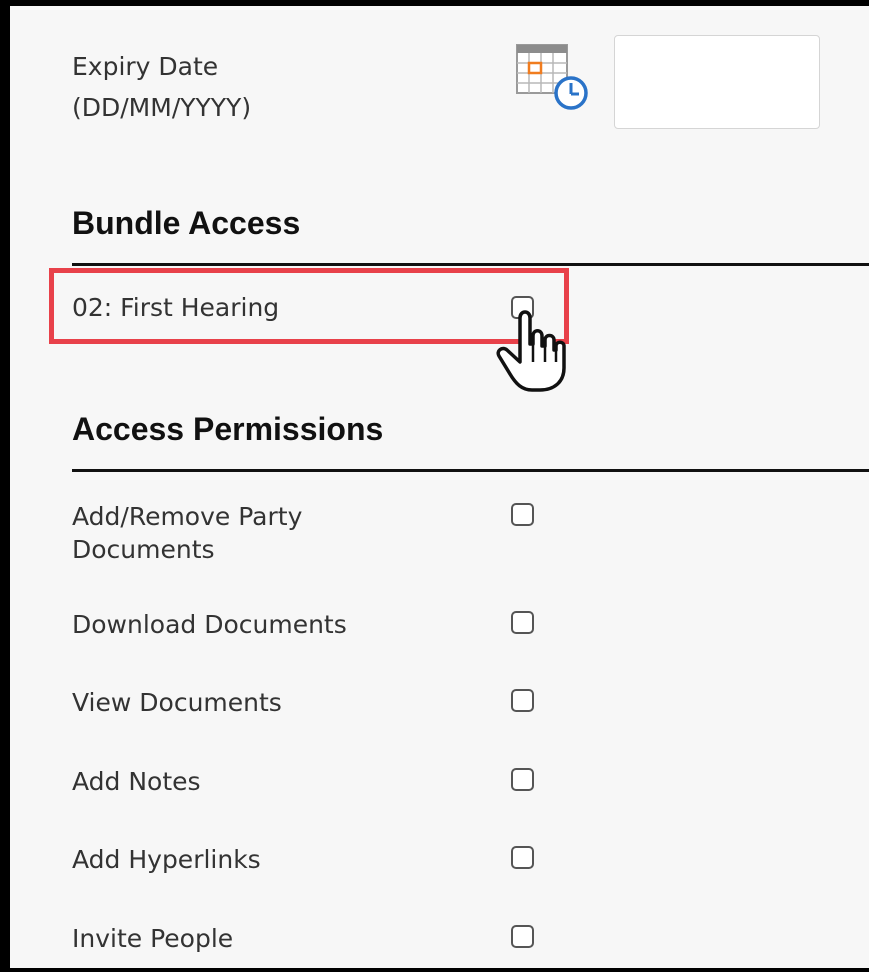  What do you see at coordinates (153, 938) in the screenshot?
I see `permission-label-invite-people: Invite People` at bounding box center [153, 938].